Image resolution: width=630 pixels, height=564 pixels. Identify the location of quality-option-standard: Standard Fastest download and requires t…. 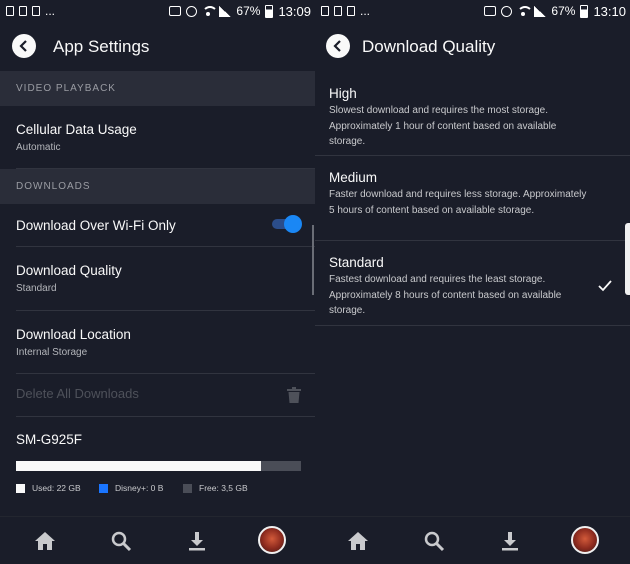
(472, 283).